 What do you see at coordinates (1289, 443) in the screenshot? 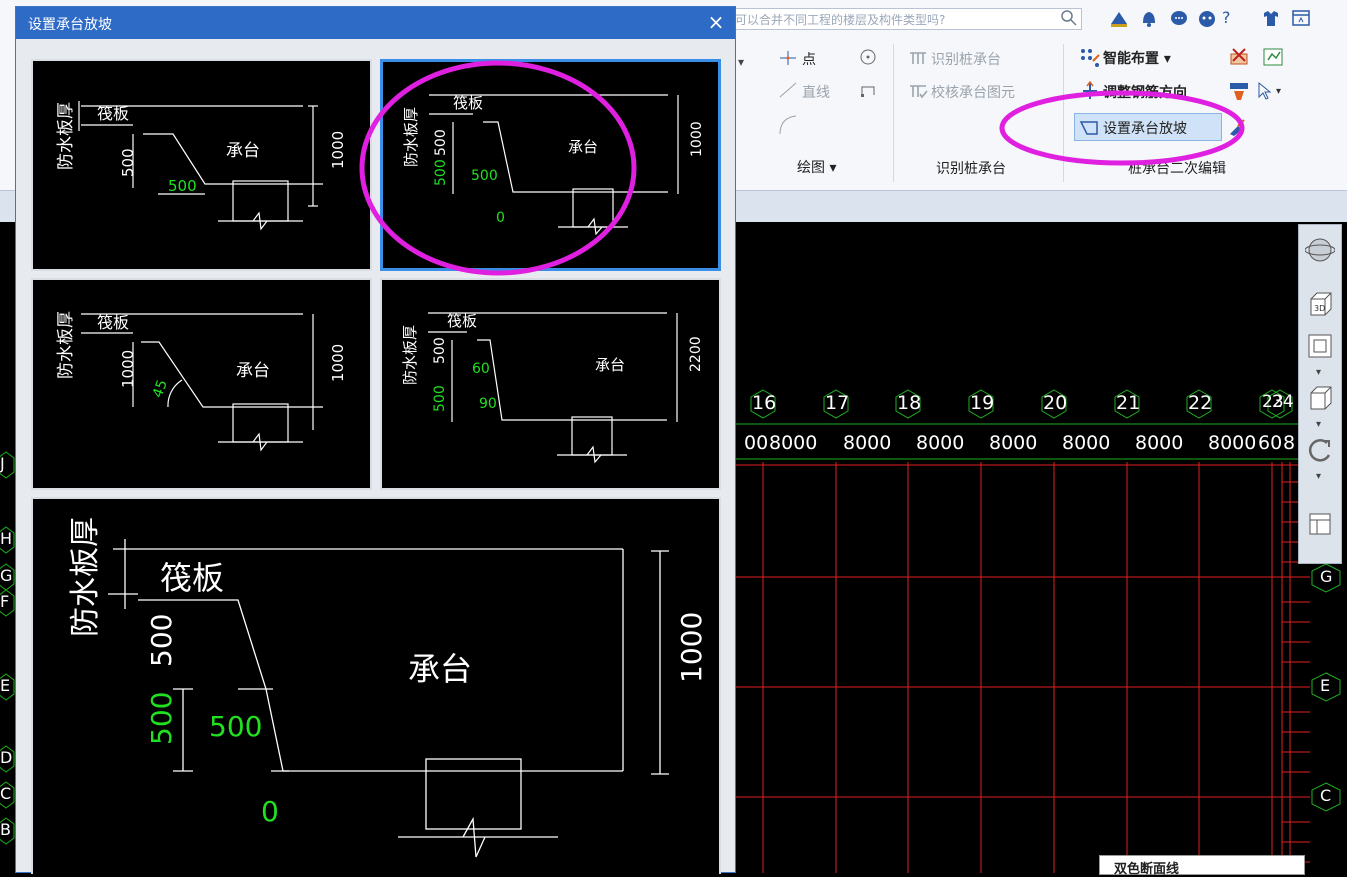
I see `spacing-label: 8` at bounding box center [1289, 443].